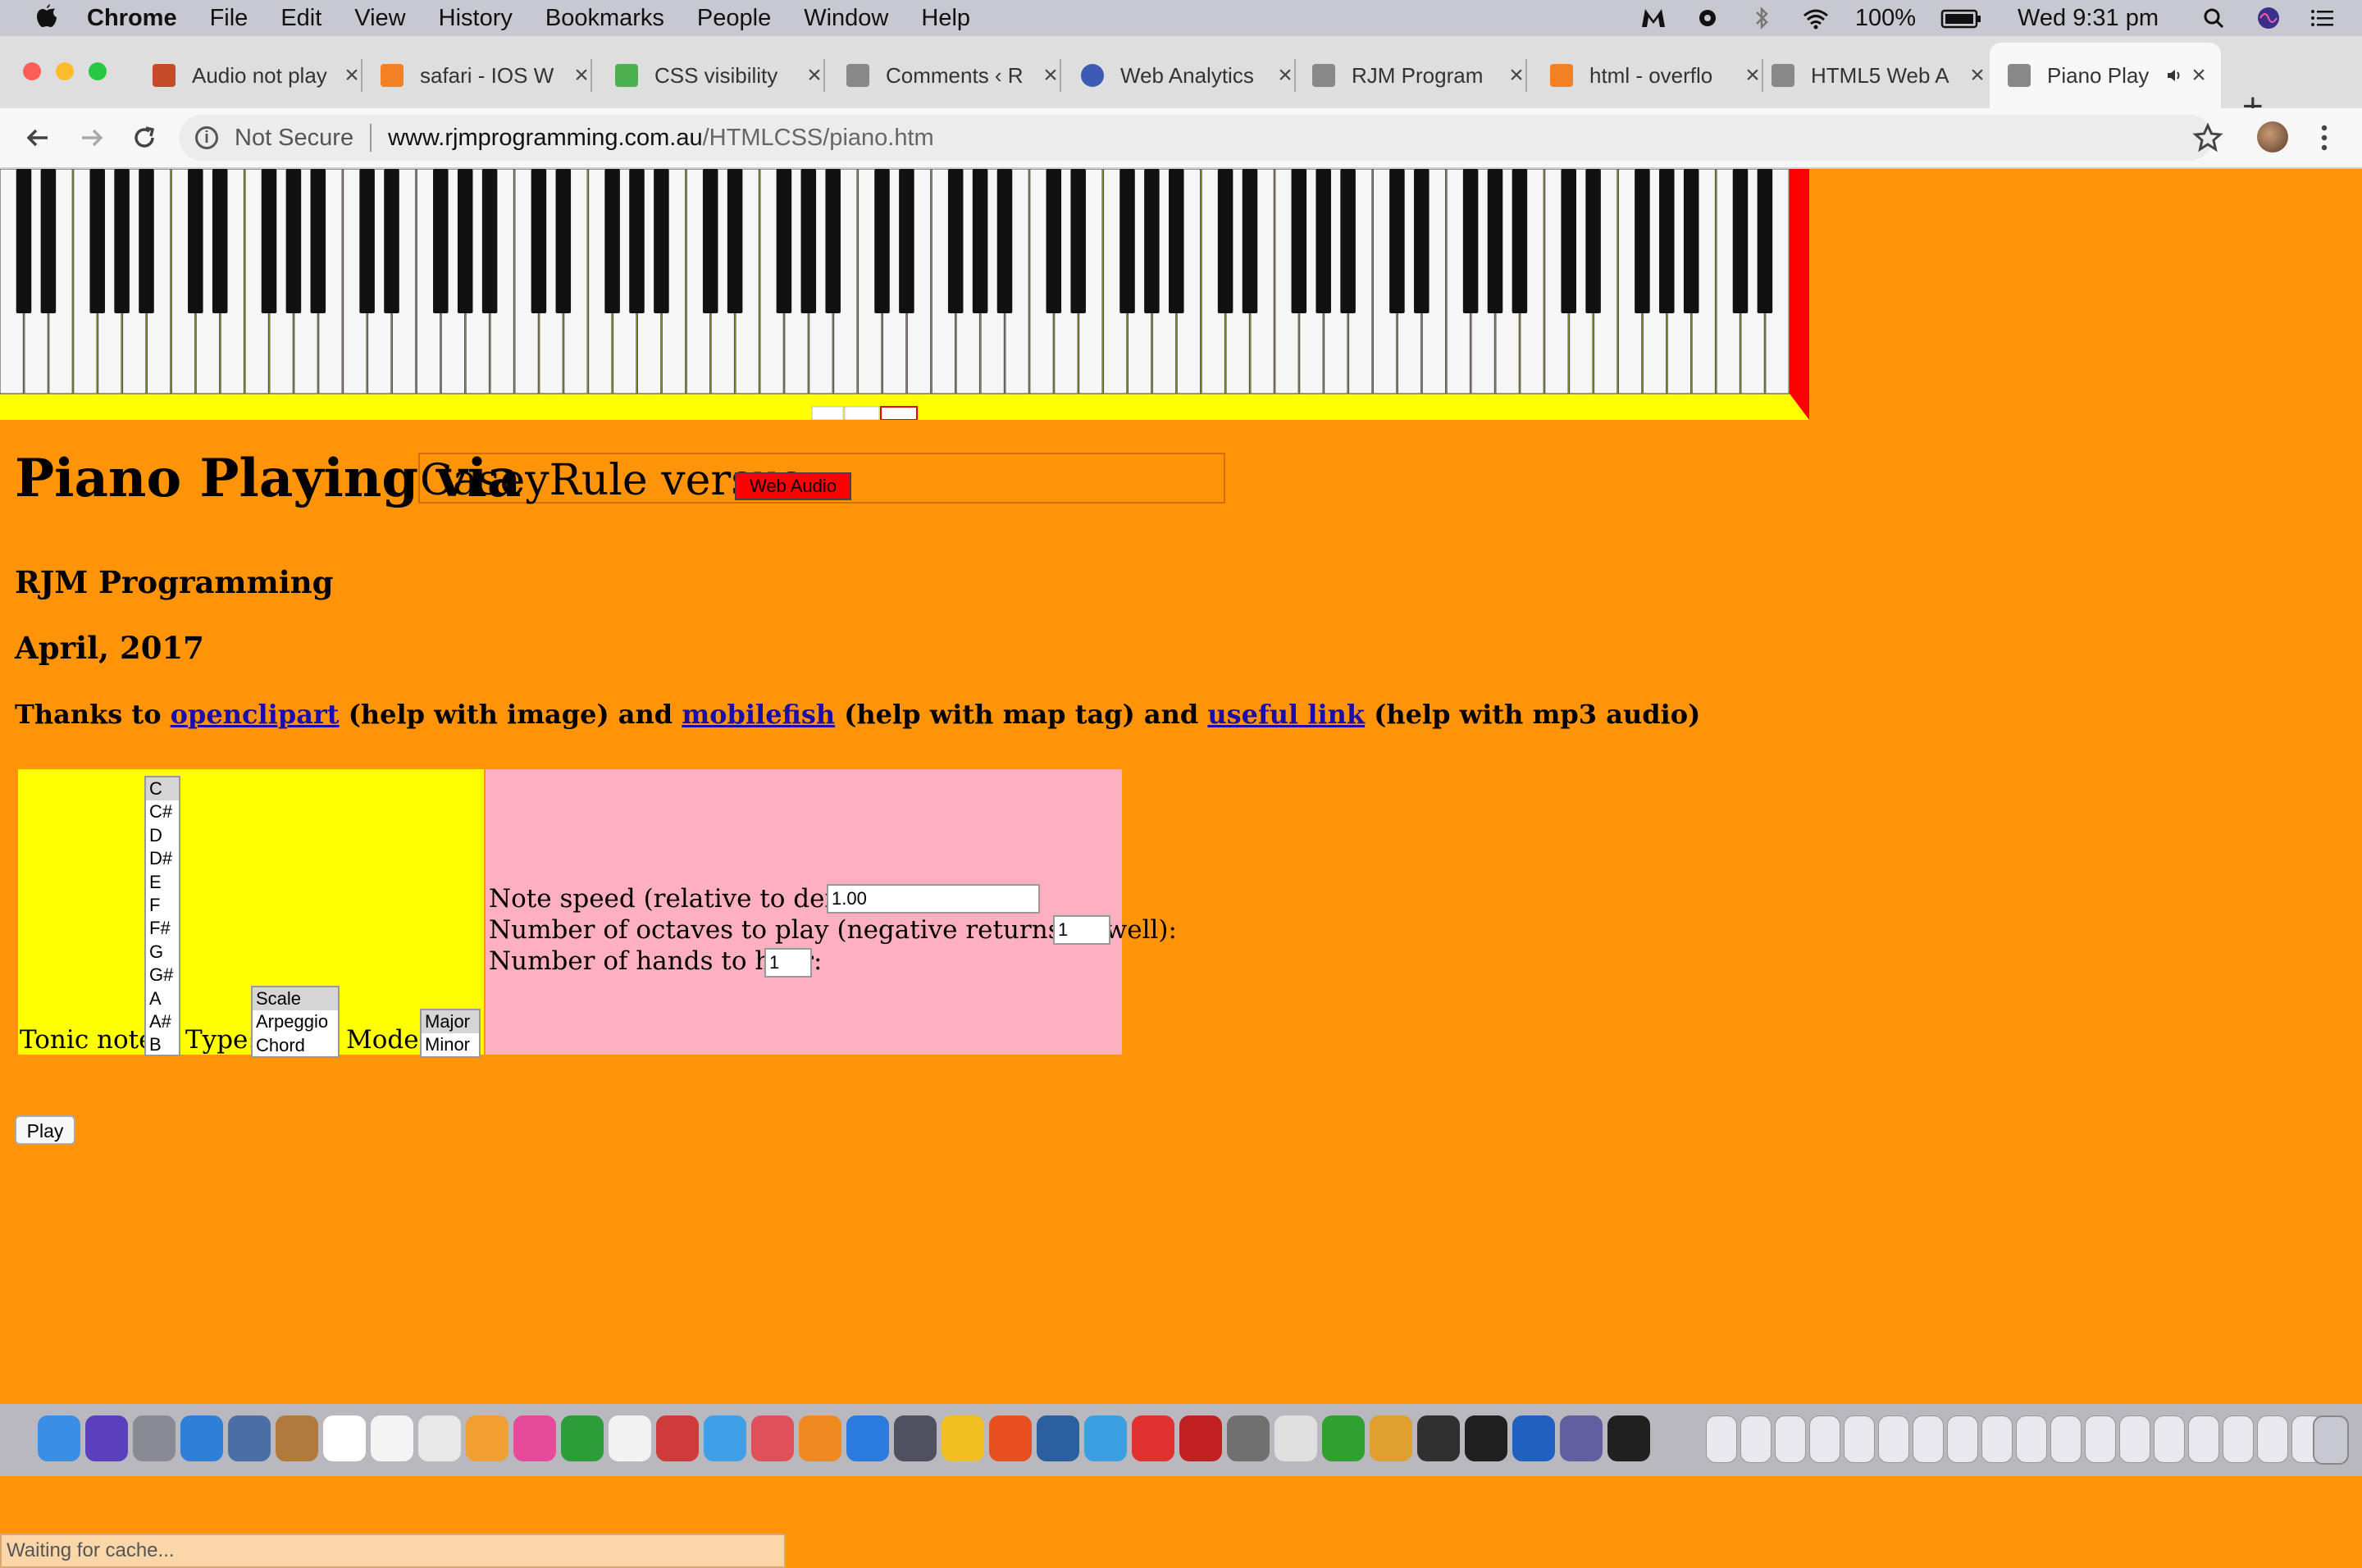 This screenshot has height=1568, width=2362. Describe the element at coordinates (1286, 714) in the screenshot. I see `useful-link: useful link` at that location.